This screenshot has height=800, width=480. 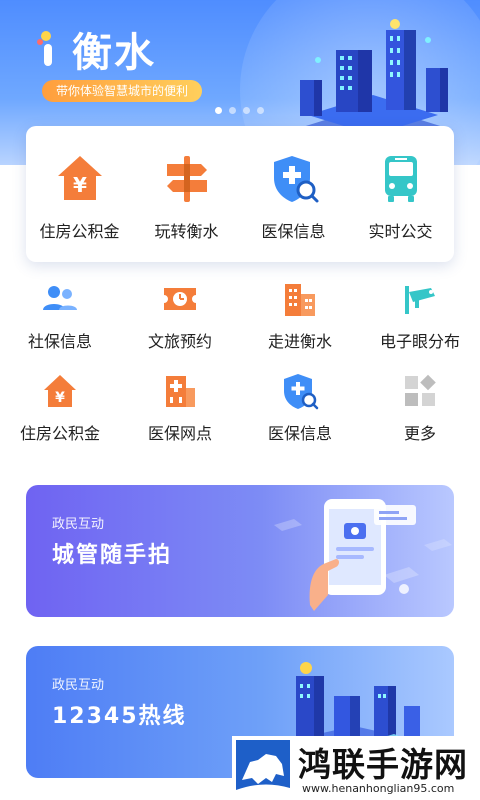 What do you see at coordinates (420, 300) in the screenshot?
I see `cctv-camera-icon` at bounding box center [420, 300].